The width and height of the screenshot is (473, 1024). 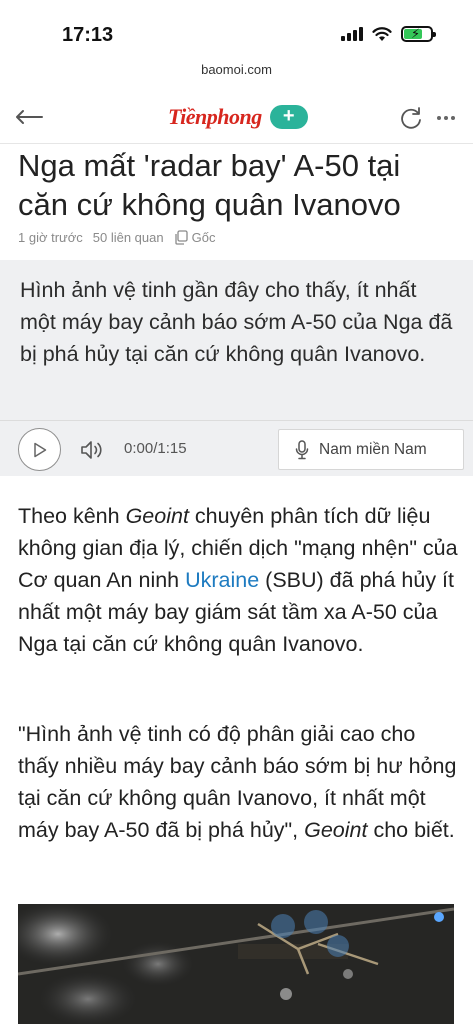 I want to click on battery-icon: ⚡, so click(x=418, y=34).